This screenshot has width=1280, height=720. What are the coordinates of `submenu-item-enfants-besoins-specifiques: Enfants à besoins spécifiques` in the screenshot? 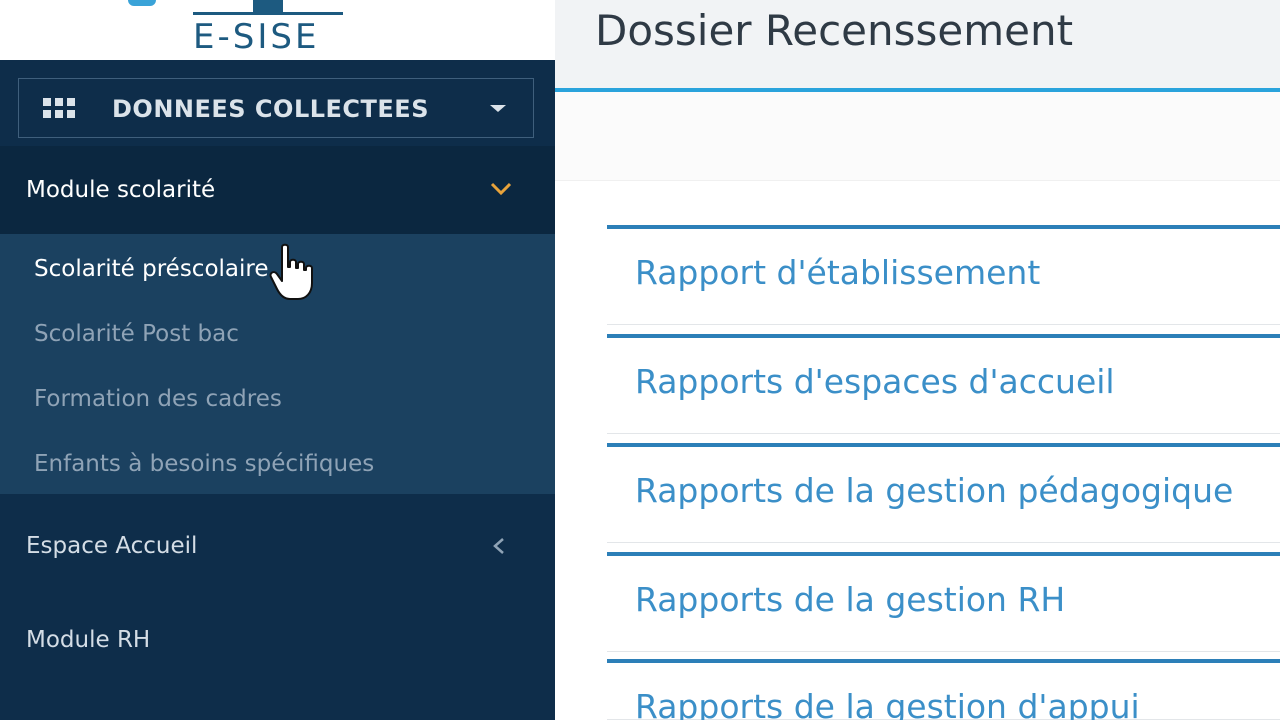 It's located at (204, 464).